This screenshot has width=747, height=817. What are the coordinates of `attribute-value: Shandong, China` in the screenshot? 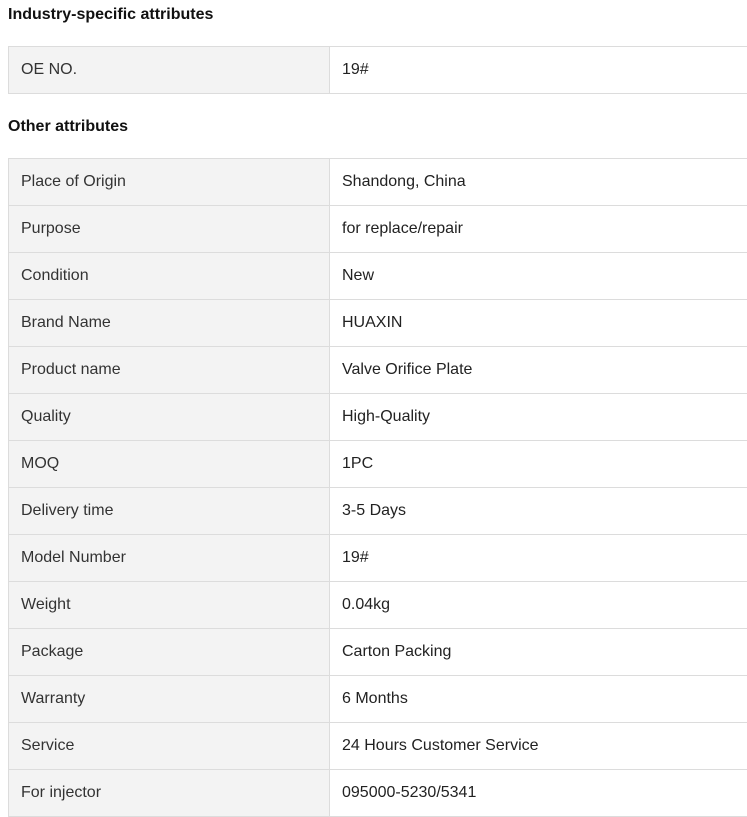 It's located at (538, 182).